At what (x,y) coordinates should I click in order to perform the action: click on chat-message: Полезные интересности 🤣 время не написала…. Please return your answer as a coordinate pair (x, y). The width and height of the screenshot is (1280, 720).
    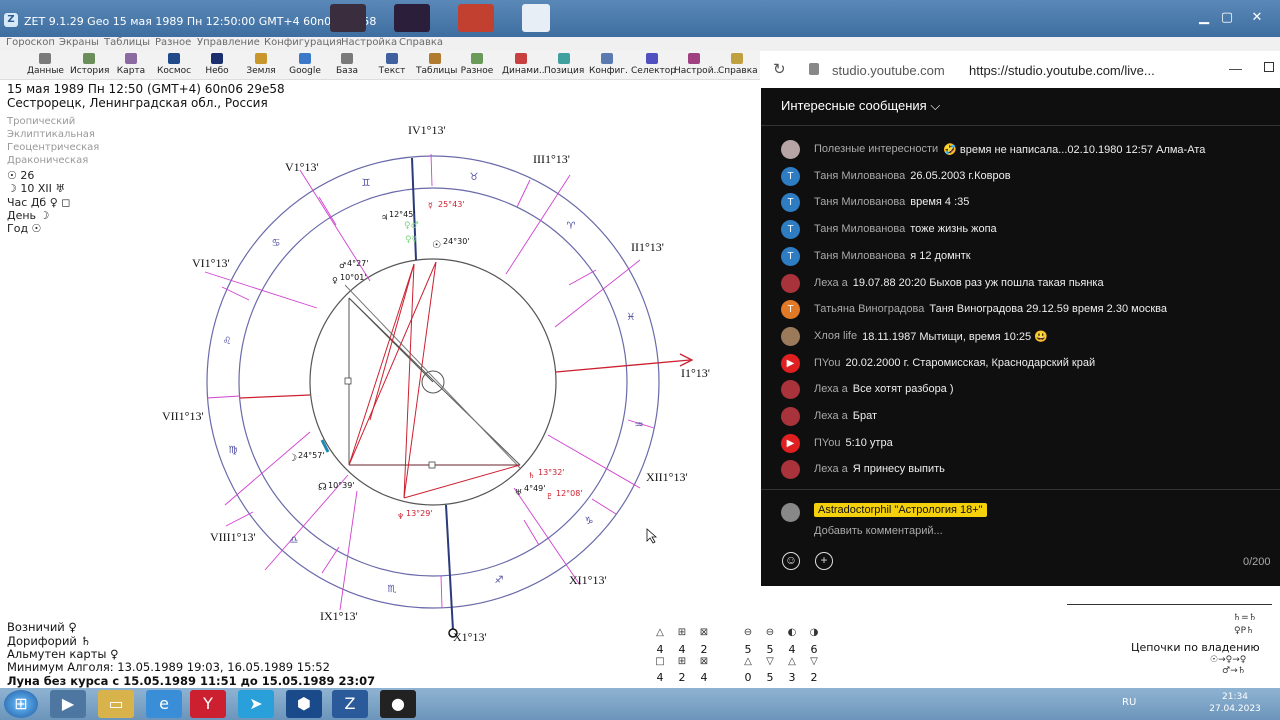
    Looking at the image, I should click on (1026, 150).